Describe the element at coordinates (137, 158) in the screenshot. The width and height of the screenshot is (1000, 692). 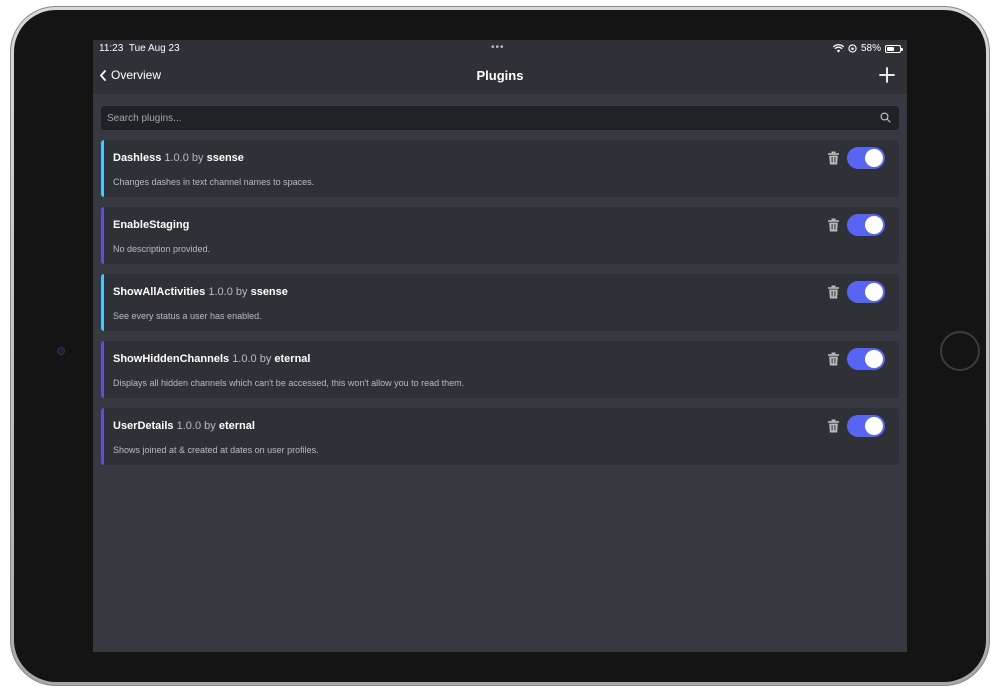
I see `plugin-name: Dashless` at that location.